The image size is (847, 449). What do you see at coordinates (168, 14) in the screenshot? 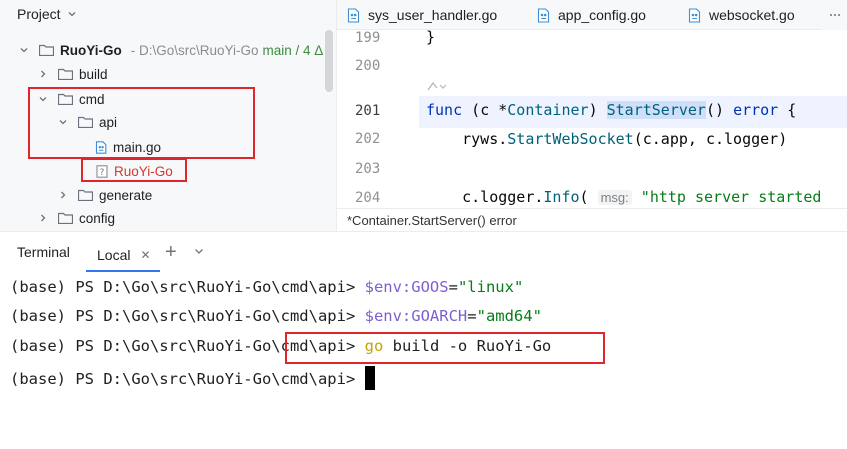
I see `project-panel-header: Project` at bounding box center [168, 14].